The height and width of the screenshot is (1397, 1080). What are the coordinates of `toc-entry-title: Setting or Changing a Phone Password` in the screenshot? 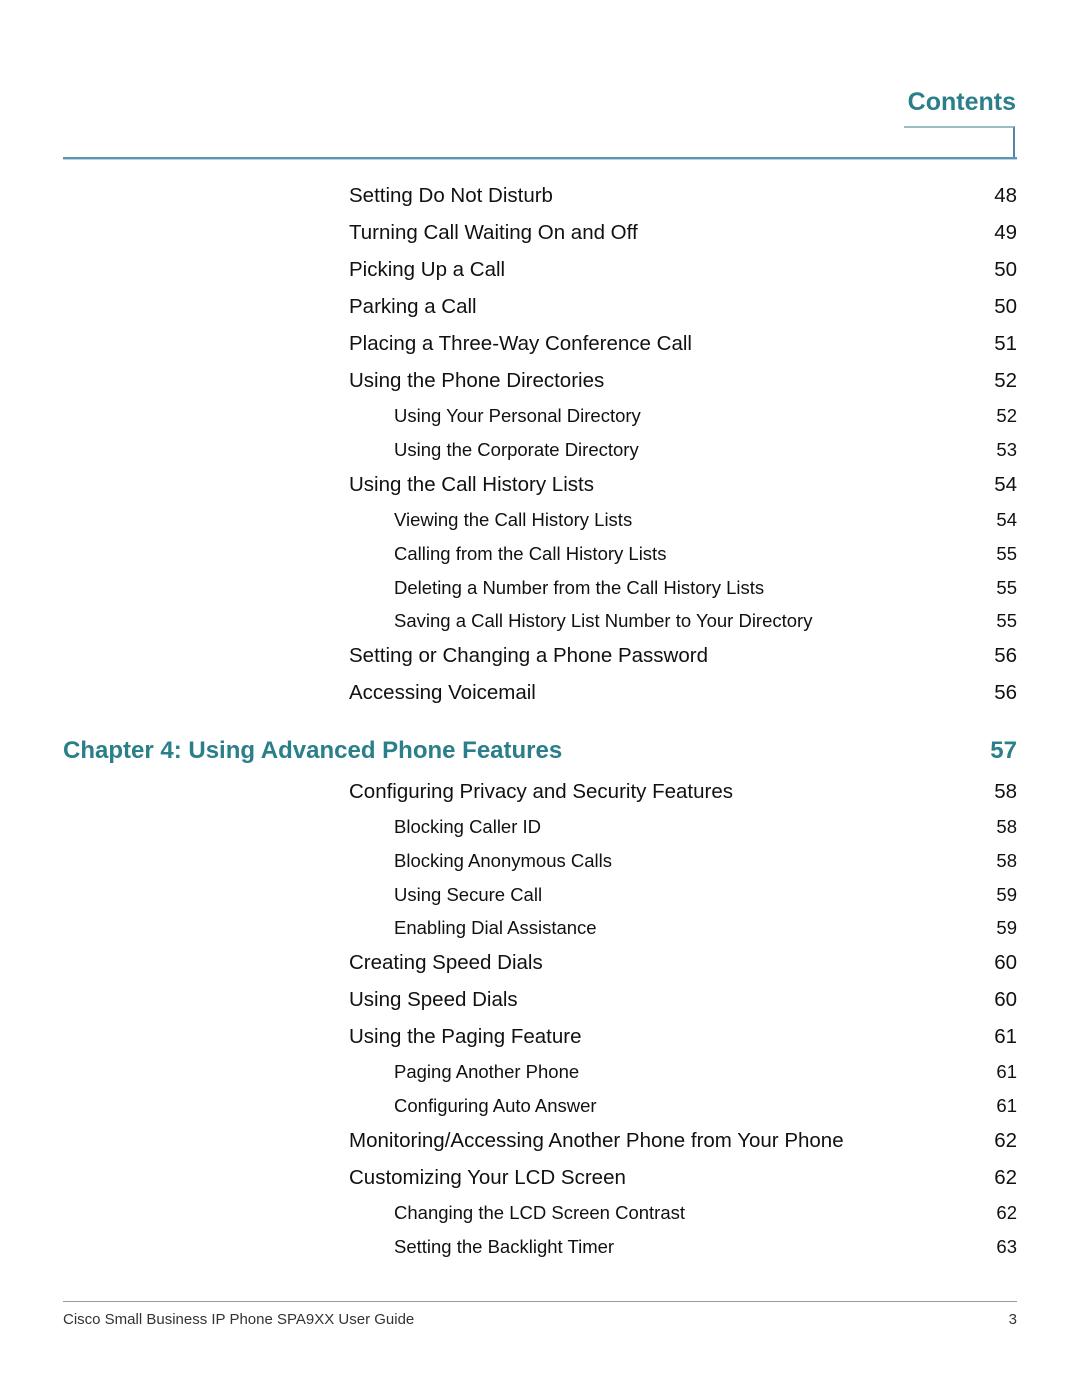 It's located at (528, 655).